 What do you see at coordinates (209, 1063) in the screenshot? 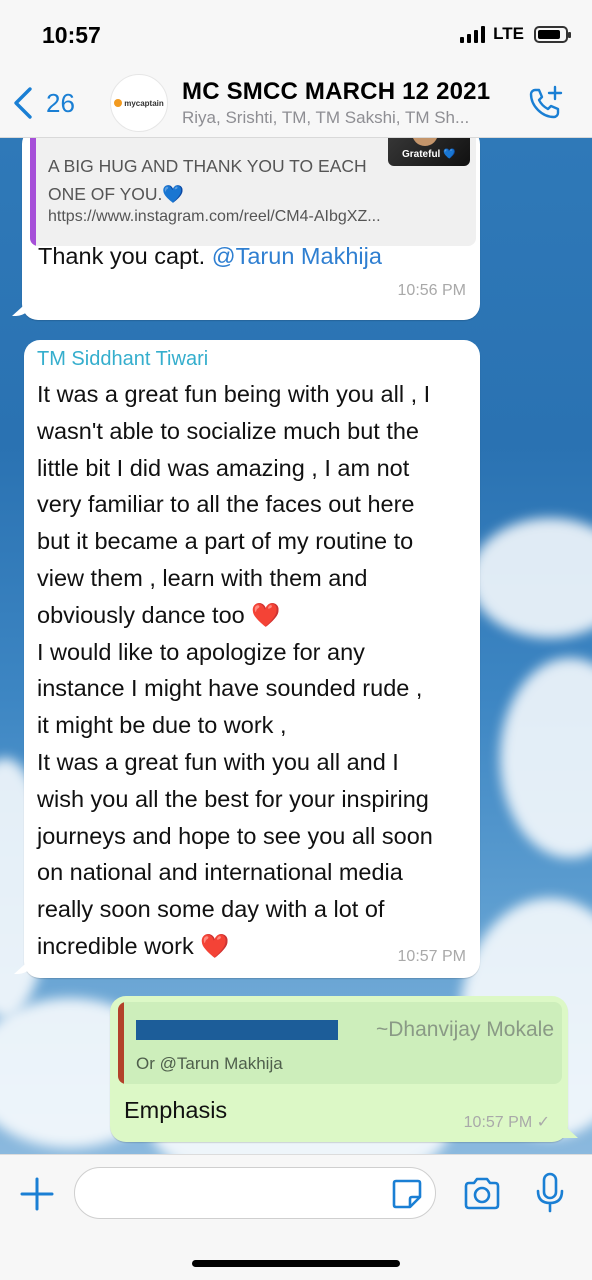
I see `quote-text: Or @Tarun Makhija` at bounding box center [209, 1063].